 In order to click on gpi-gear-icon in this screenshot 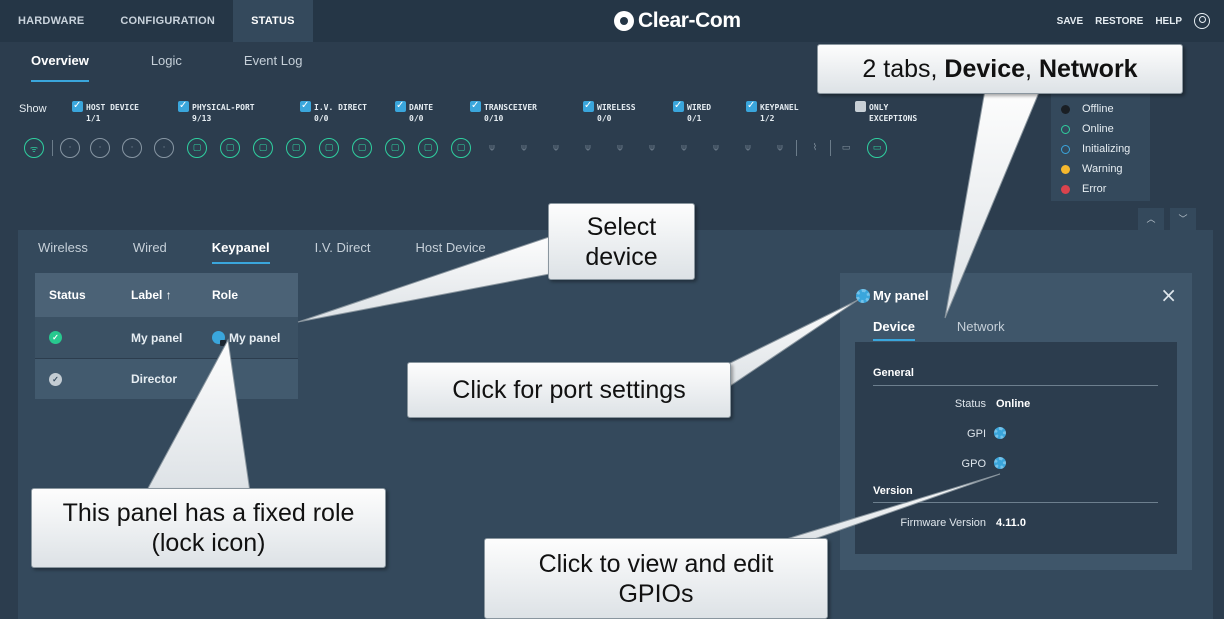, I will do `click(1000, 433)`.